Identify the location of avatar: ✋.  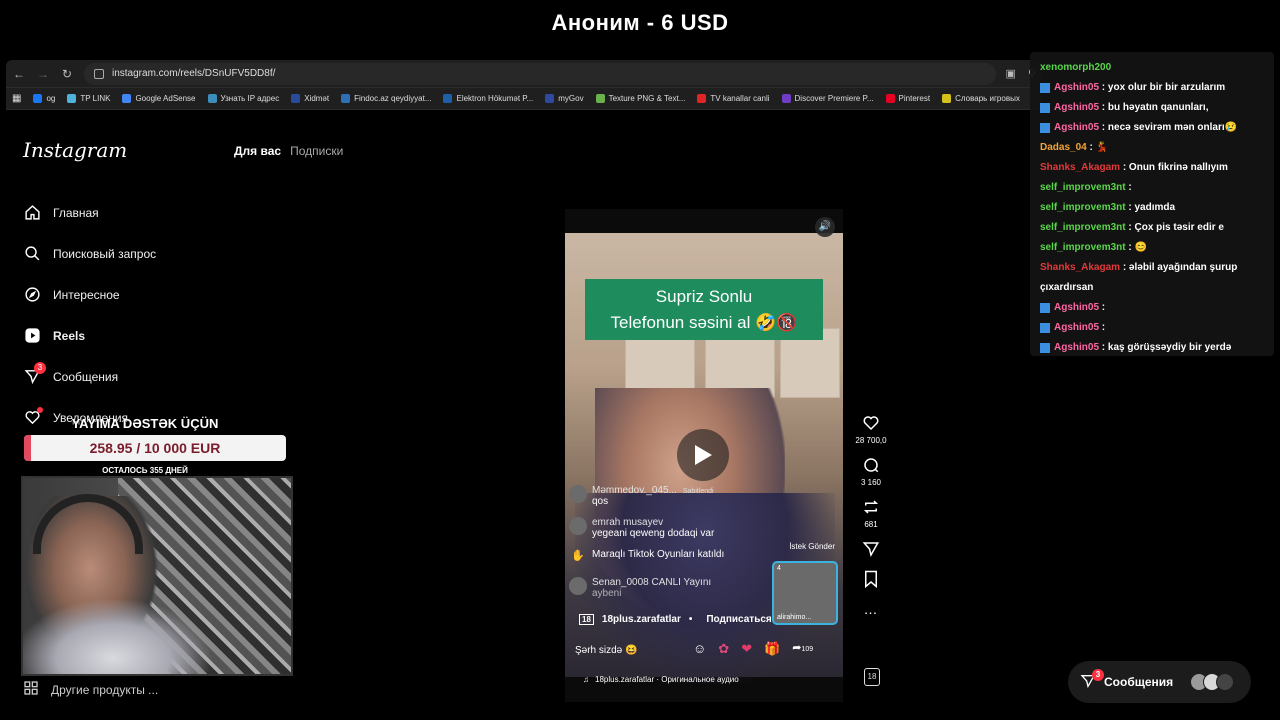
(578, 556).